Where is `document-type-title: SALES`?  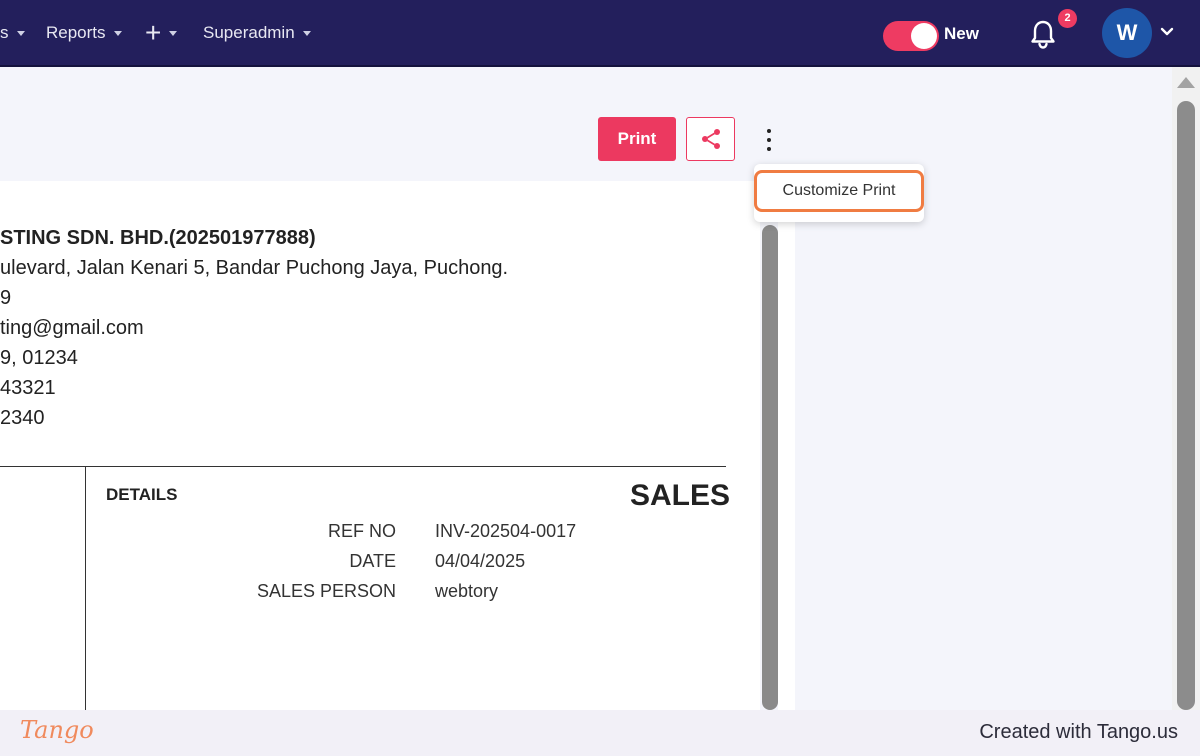
document-type-title: SALES is located at coordinates (680, 495).